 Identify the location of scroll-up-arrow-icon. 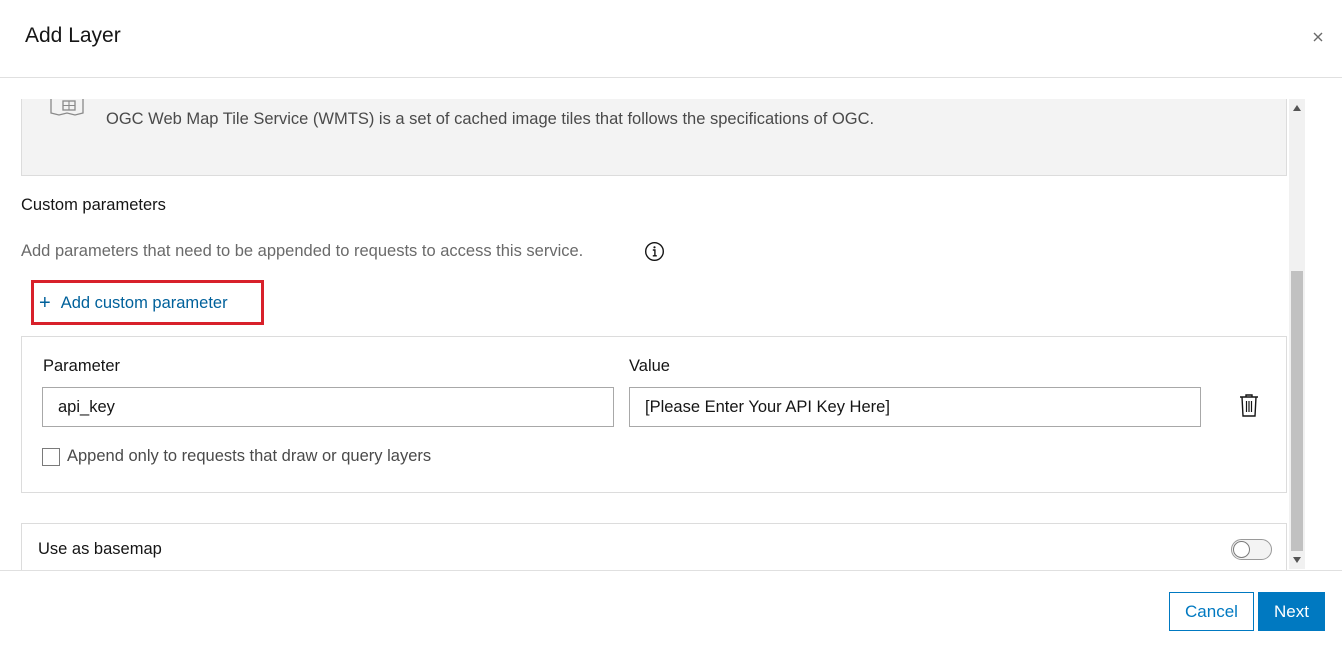
(1297, 108).